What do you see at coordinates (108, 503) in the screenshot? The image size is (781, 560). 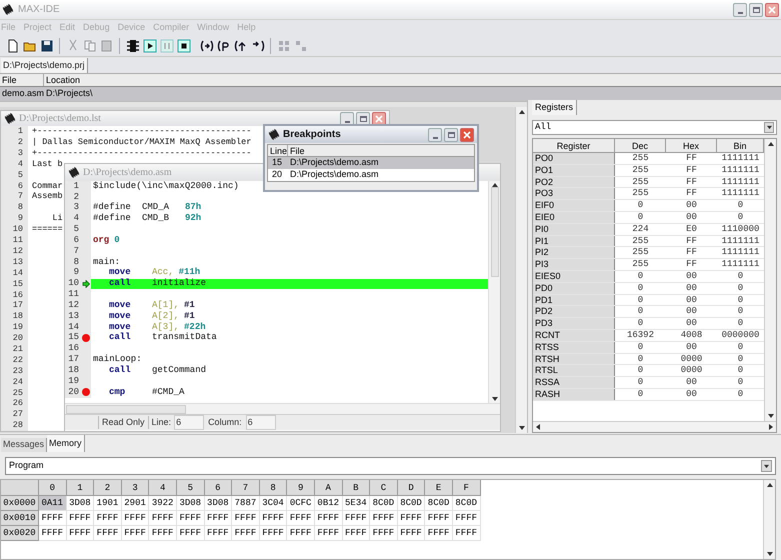 I see `memory-cell: 1901` at bounding box center [108, 503].